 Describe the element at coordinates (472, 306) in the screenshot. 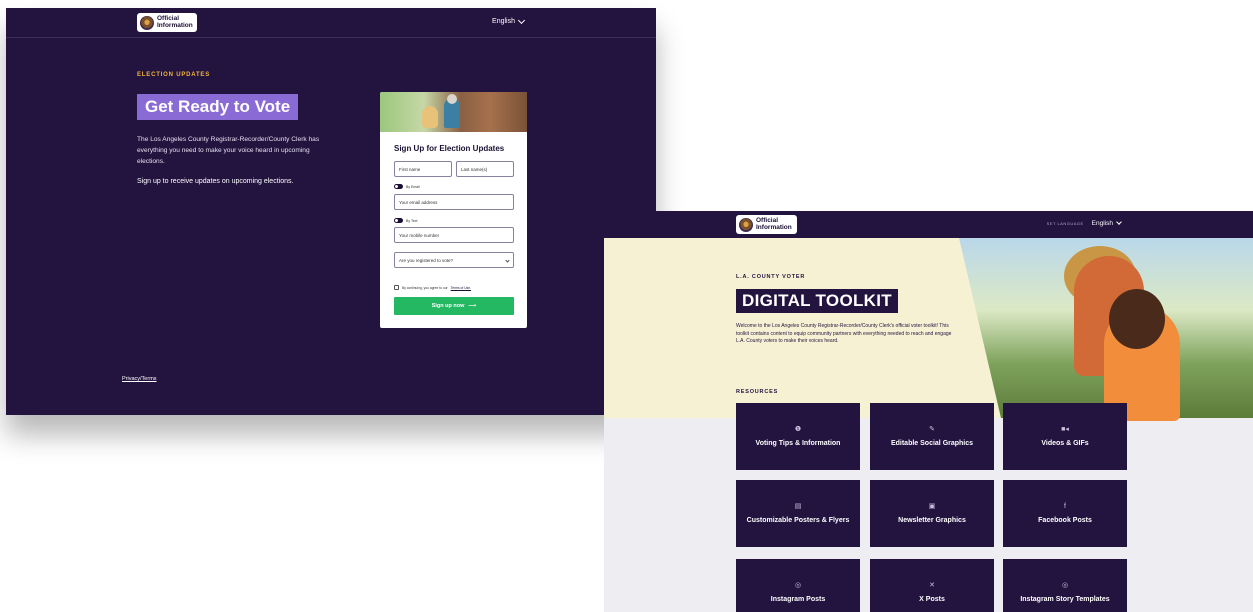

I see `arrow-right-icon: ⟶` at that location.